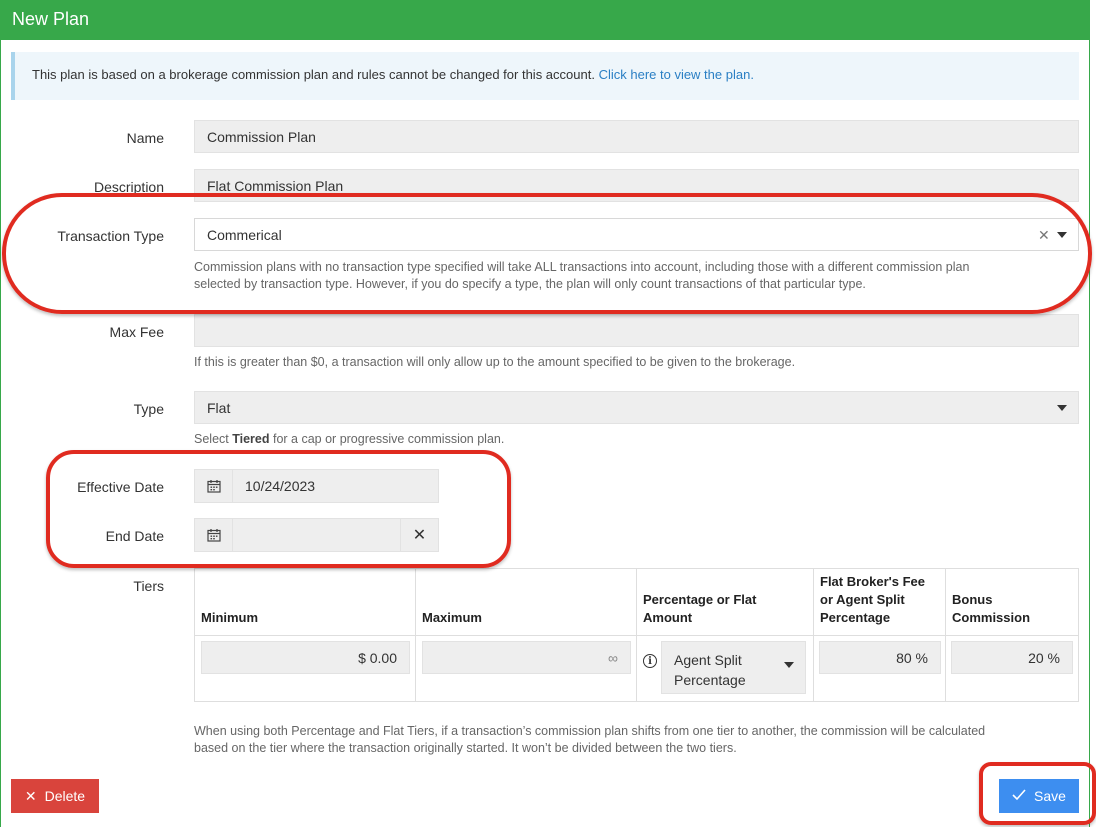 The width and height of the screenshot is (1096, 827). Describe the element at coordinates (219, 407) in the screenshot. I see `type-value: Flat` at that location.